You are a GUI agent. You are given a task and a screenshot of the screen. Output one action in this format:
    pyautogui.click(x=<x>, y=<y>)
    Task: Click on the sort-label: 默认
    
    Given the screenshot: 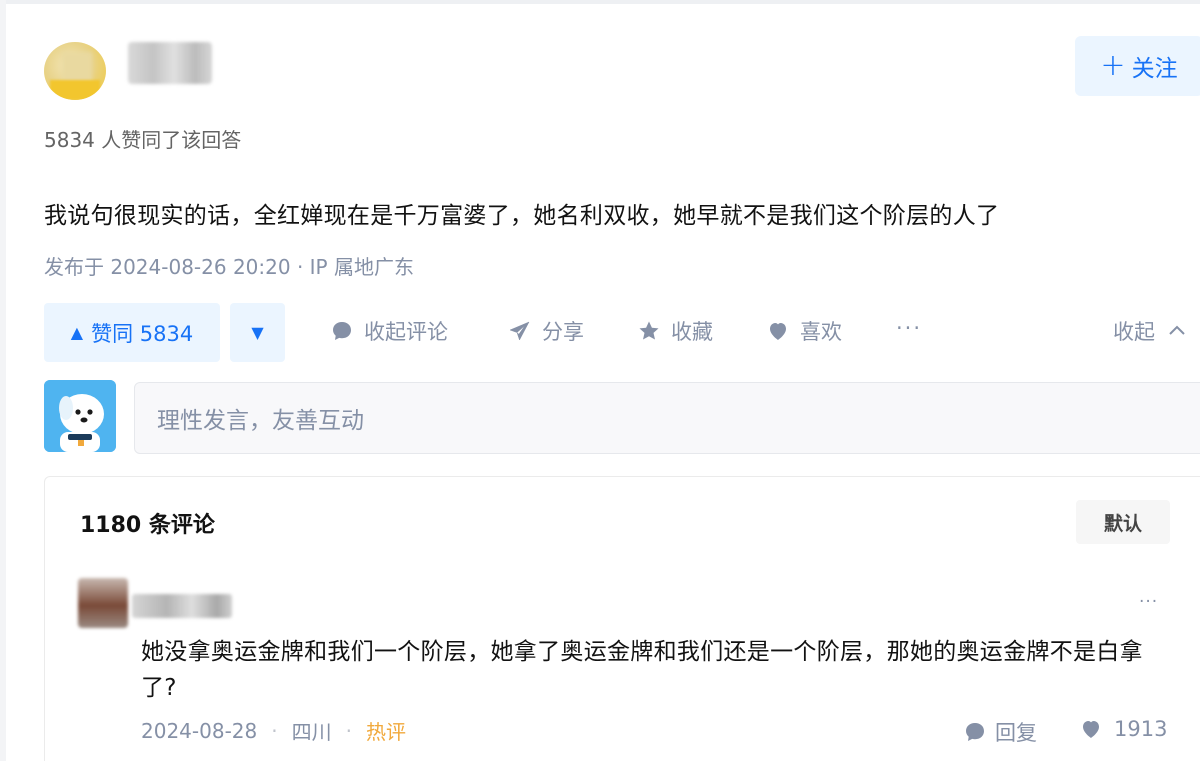 What is the action you would take?
    pyautogui.click(x=1122, y=523)
    